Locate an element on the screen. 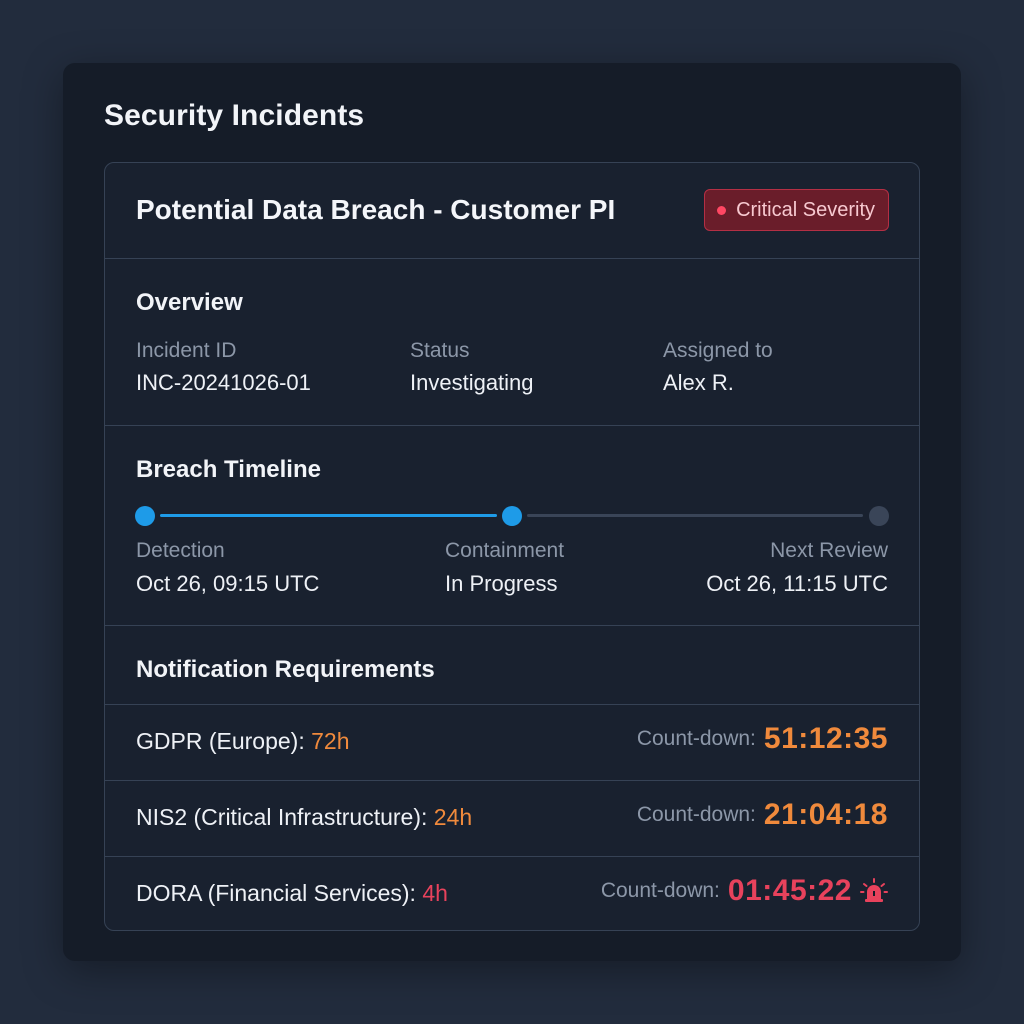 Image resolution: width=1024 pixels, height=1024 pixels. detection-value: Oct 26, 09:15 UTC is located at coordinates (228, 583).